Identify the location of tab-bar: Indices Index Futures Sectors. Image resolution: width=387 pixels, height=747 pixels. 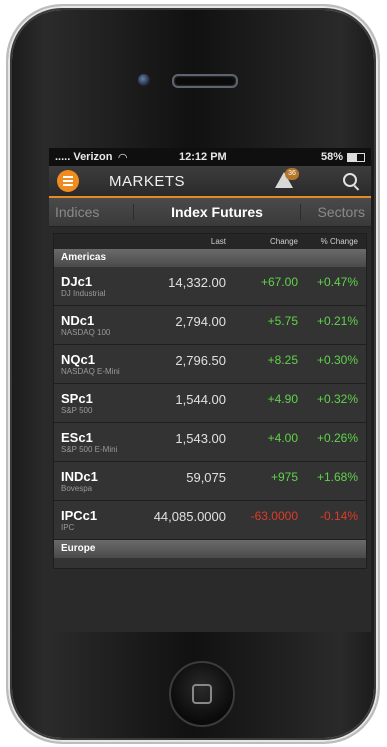
(210, 212).